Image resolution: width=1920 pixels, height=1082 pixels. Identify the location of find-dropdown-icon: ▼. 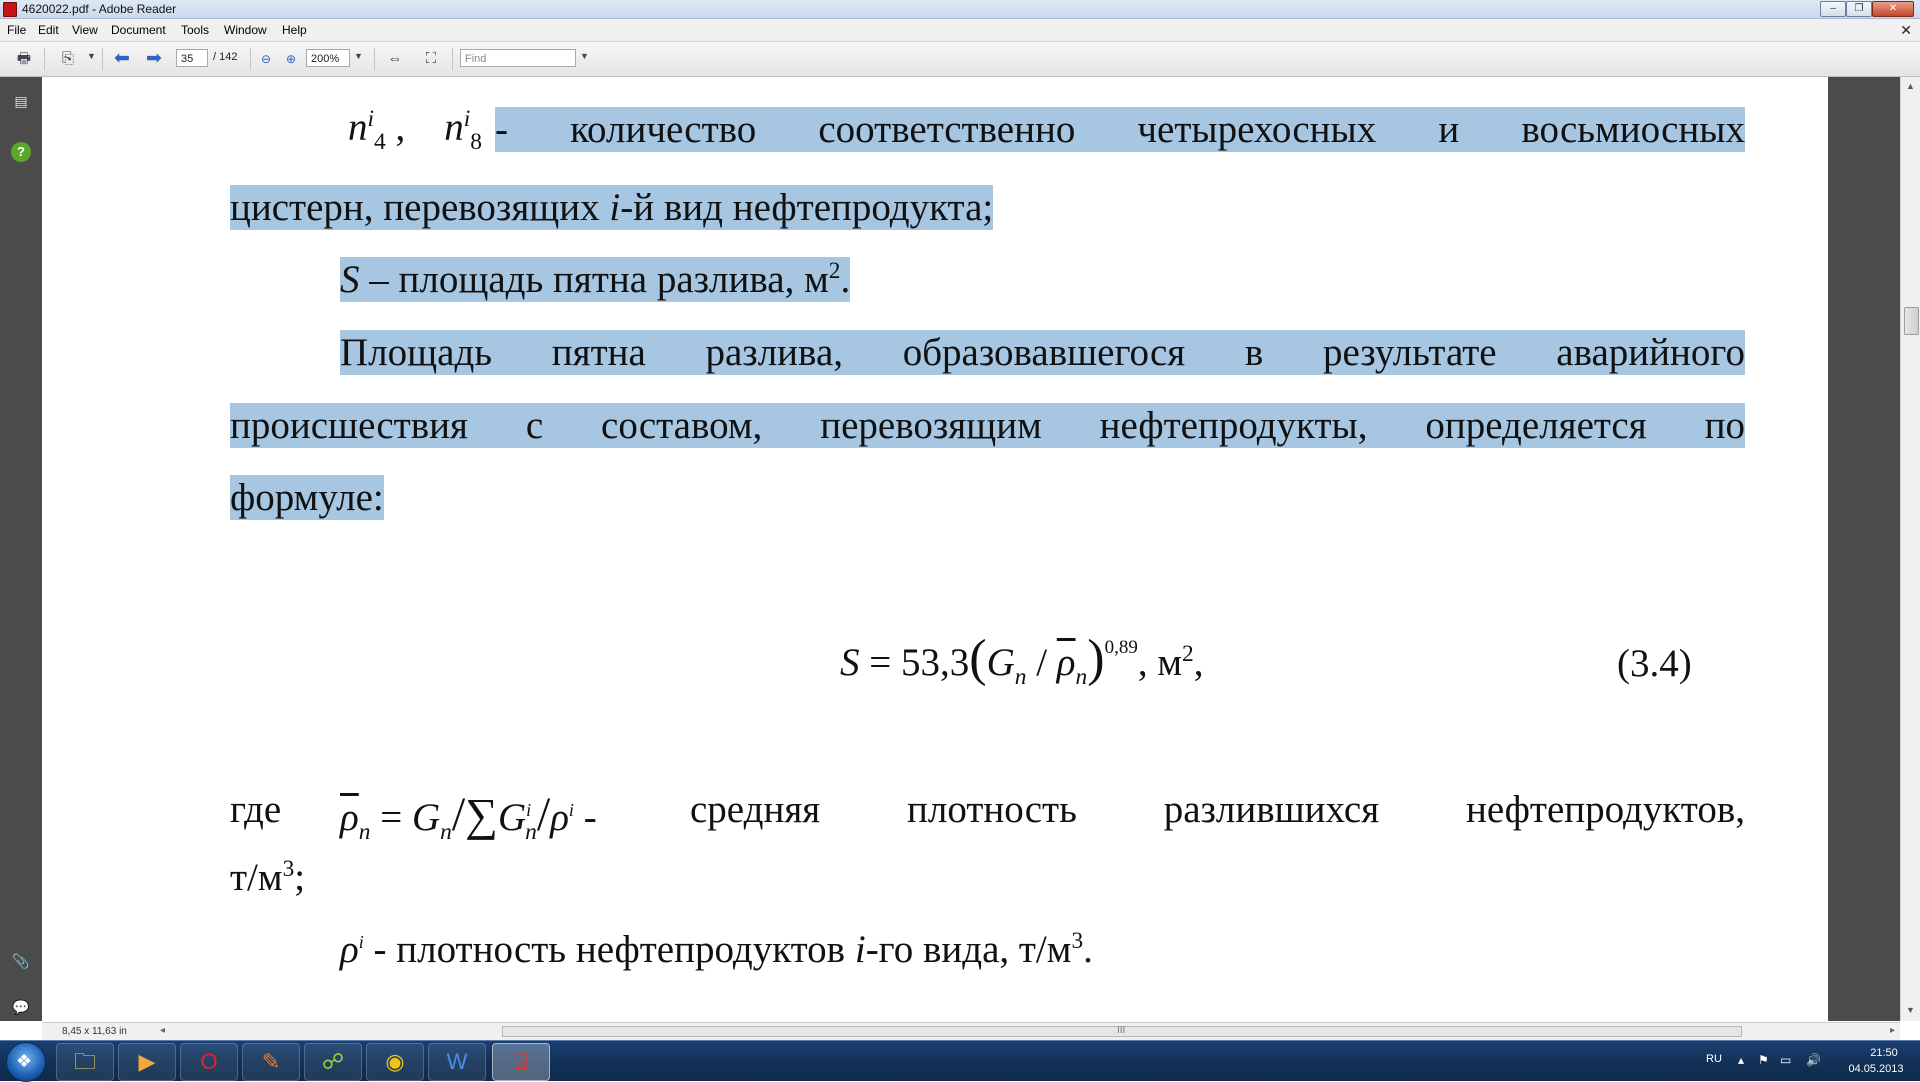
(584, 56).